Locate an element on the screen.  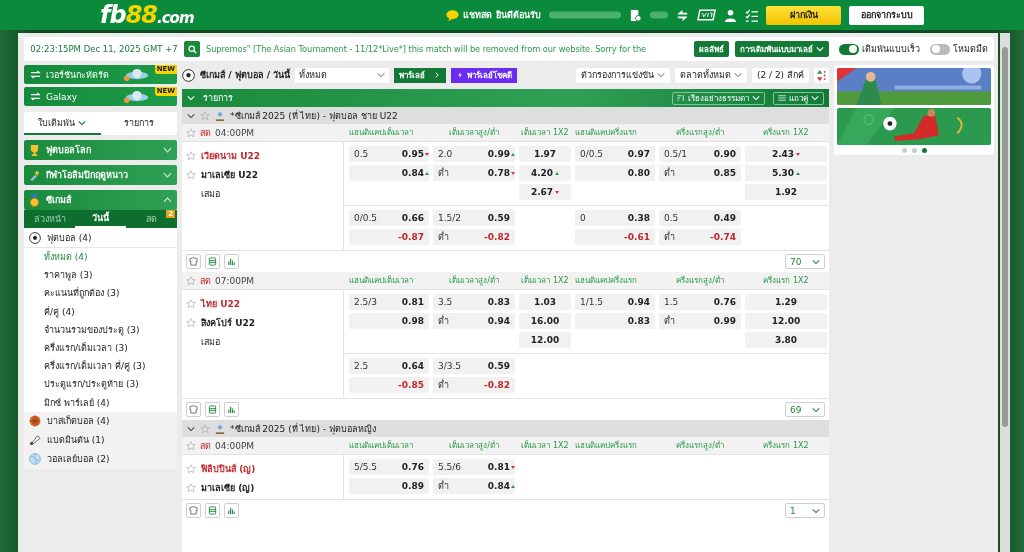
odds-cell: ต่ำ 0.94 is located at coordinates (474, 321).